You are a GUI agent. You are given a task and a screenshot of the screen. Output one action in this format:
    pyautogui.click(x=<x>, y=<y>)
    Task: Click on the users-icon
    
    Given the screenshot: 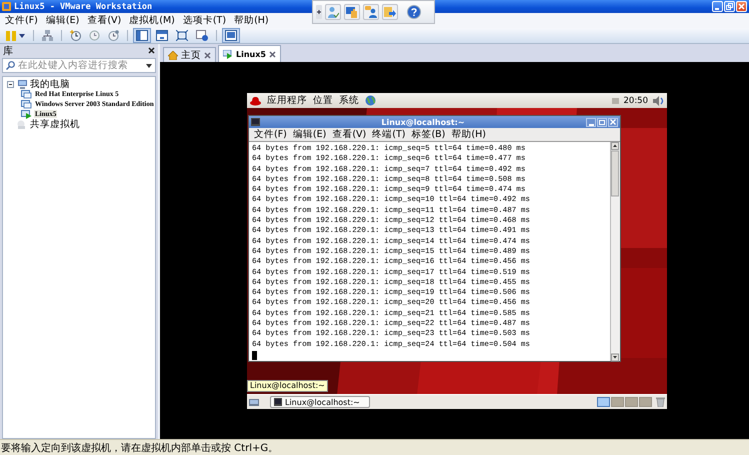 What is the action you would take?
    pyautogui.click(x=371, y=12)
    